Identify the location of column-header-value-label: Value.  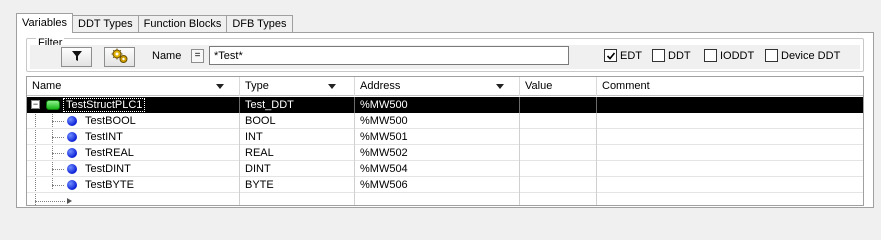
(539, 86).